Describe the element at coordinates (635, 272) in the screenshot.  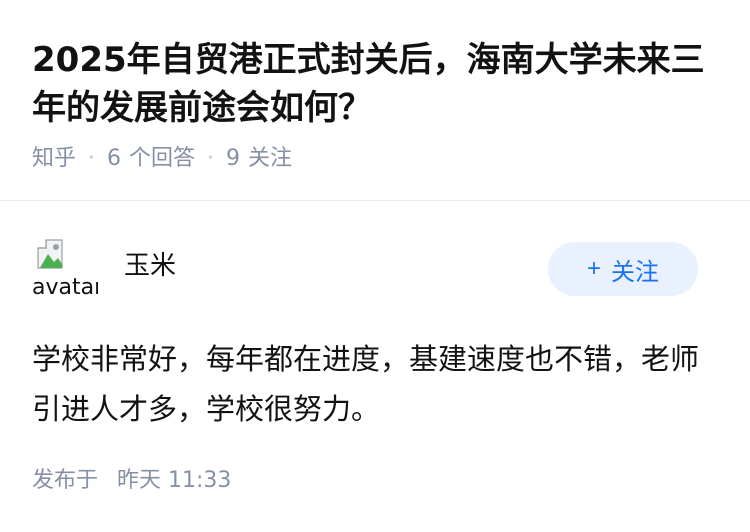
I see `follow-button-label: 关注` at that location.